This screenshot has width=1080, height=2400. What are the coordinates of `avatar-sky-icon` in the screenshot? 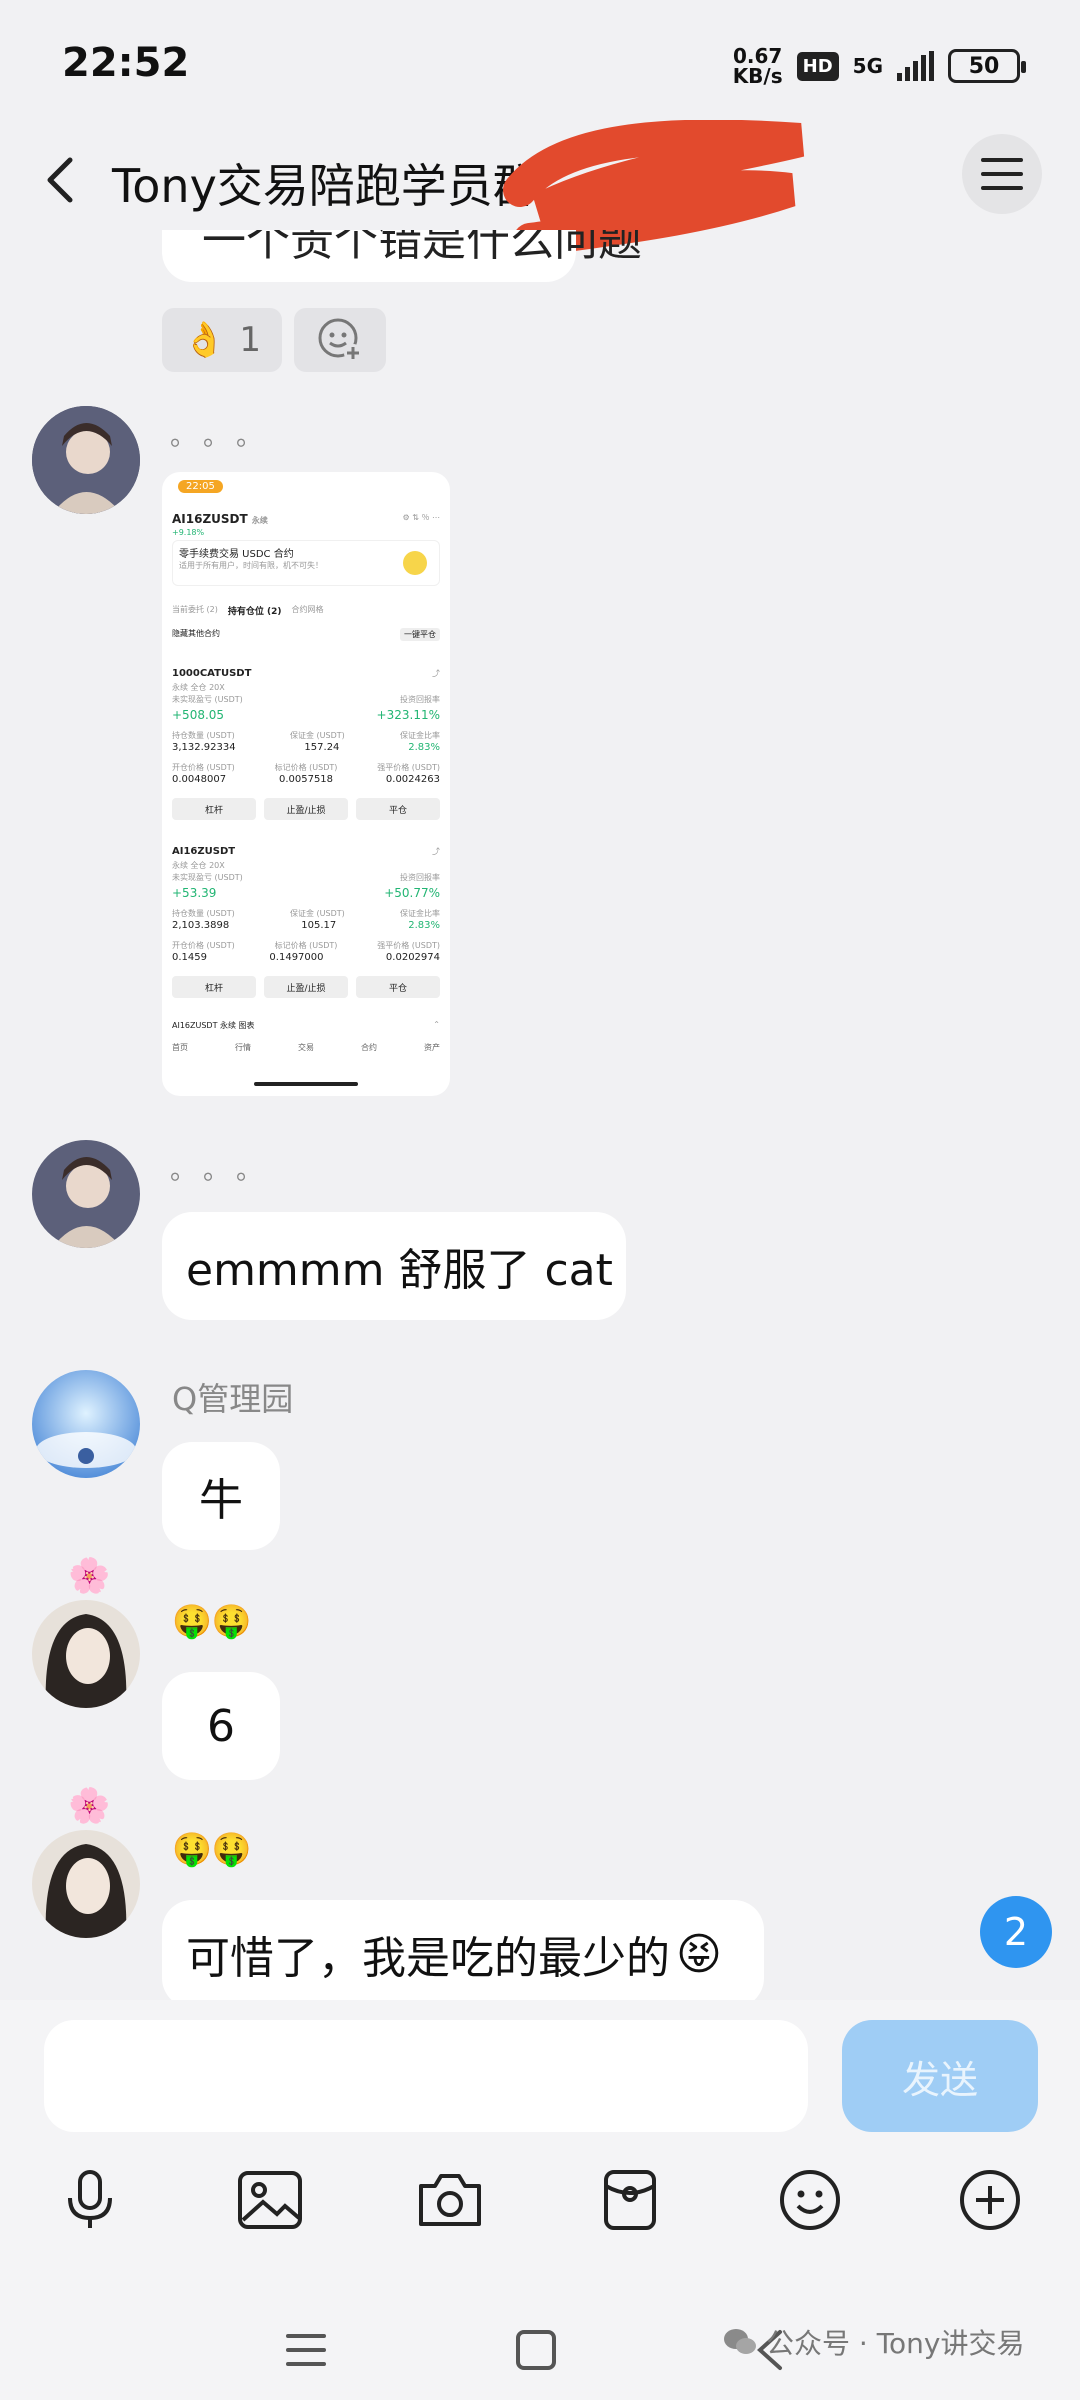 It's located at (86, 1424).